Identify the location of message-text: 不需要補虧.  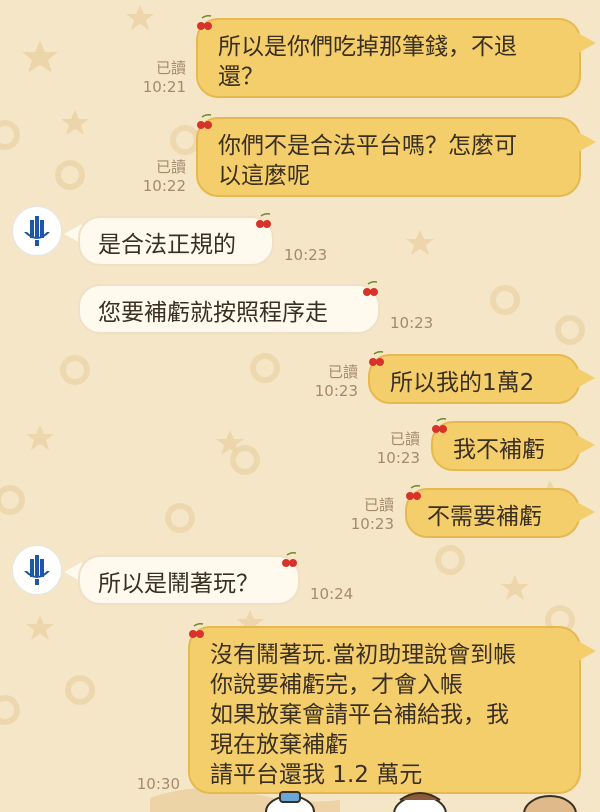
(484, 517).